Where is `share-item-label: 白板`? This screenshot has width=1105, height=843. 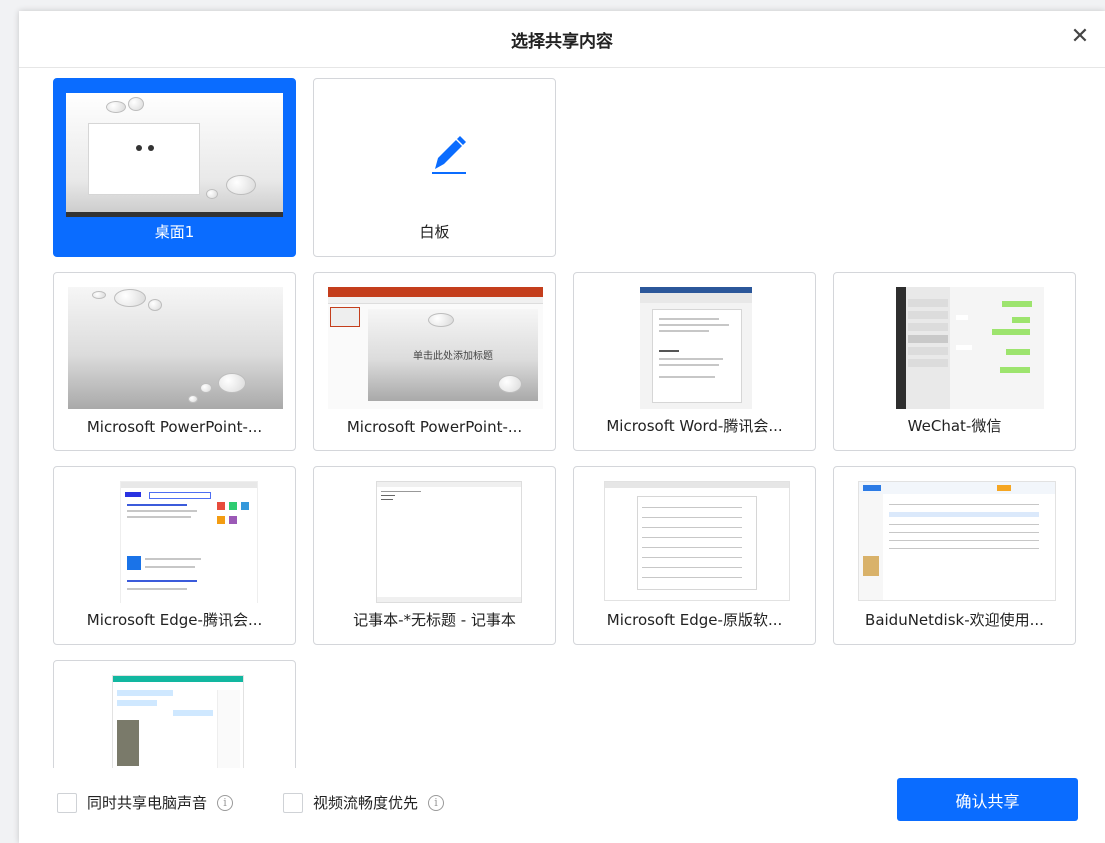
share-item-label: 白板 is located at coordinates (434, 232).